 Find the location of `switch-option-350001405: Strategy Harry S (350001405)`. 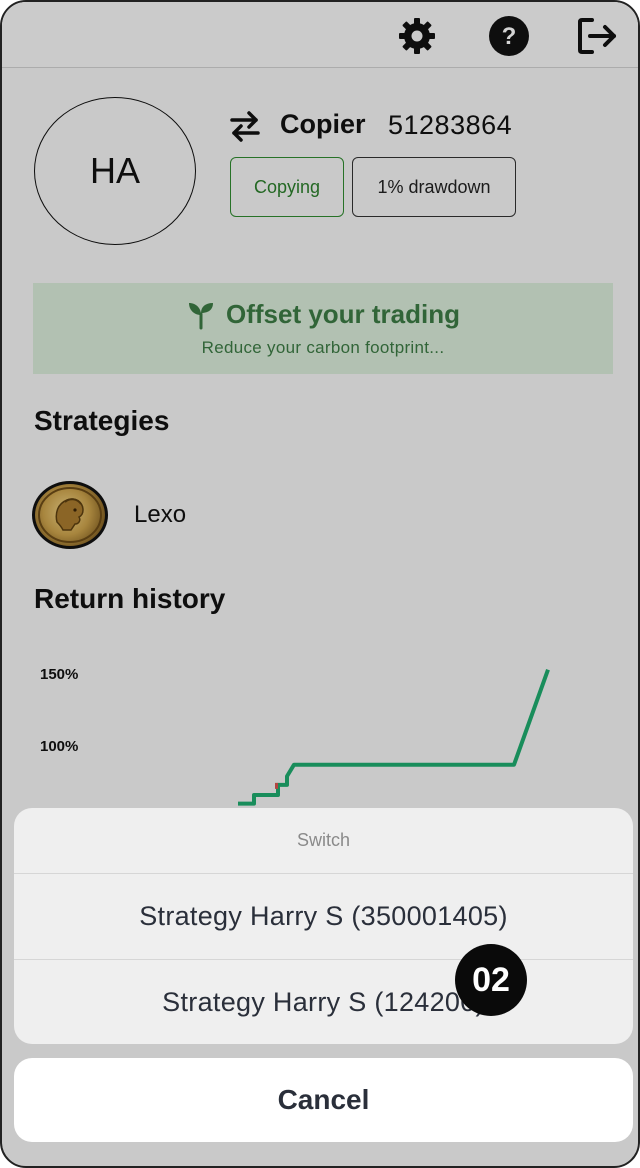

switch-option-350001405: Strategy Harry S (350001405) is located at coordinates (323, 916).